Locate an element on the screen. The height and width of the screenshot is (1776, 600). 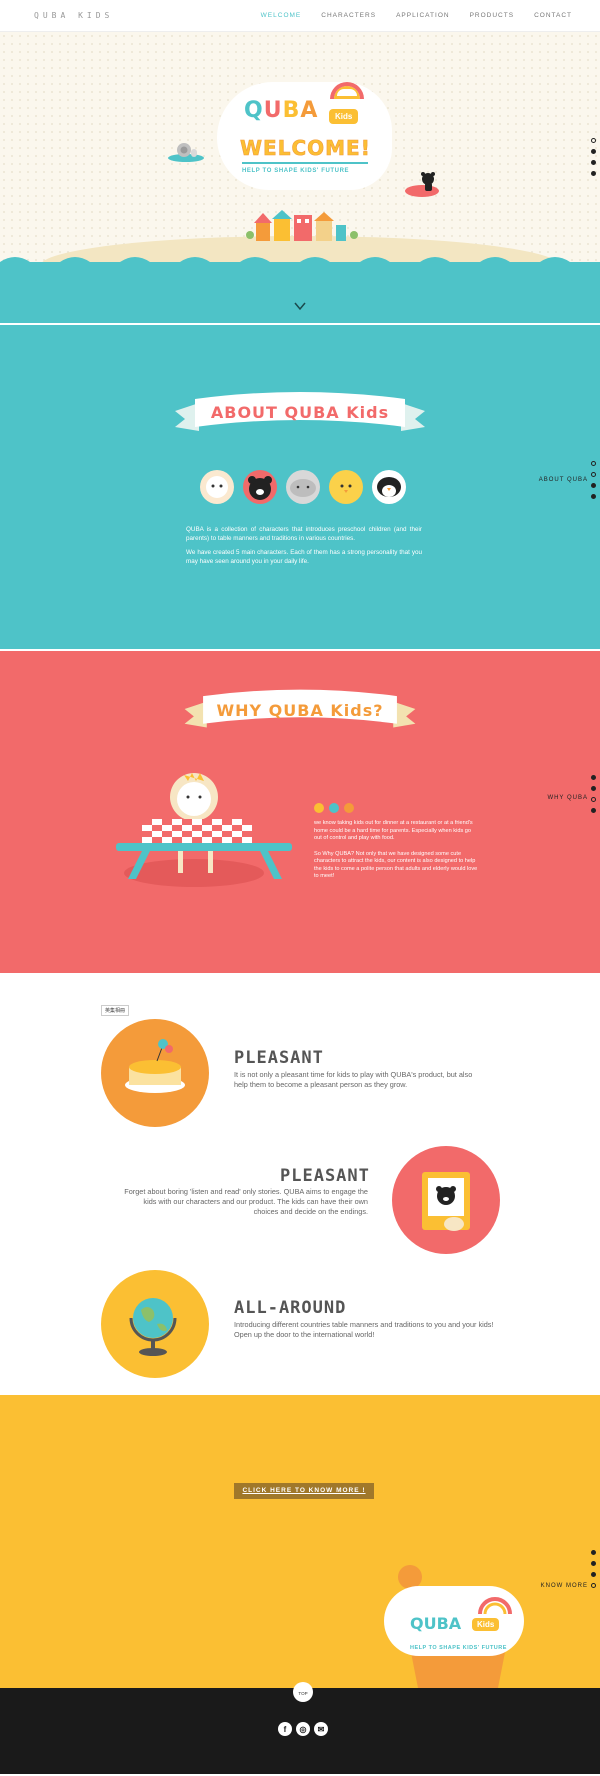
cake-circle is located at coordinates (155, 1073).